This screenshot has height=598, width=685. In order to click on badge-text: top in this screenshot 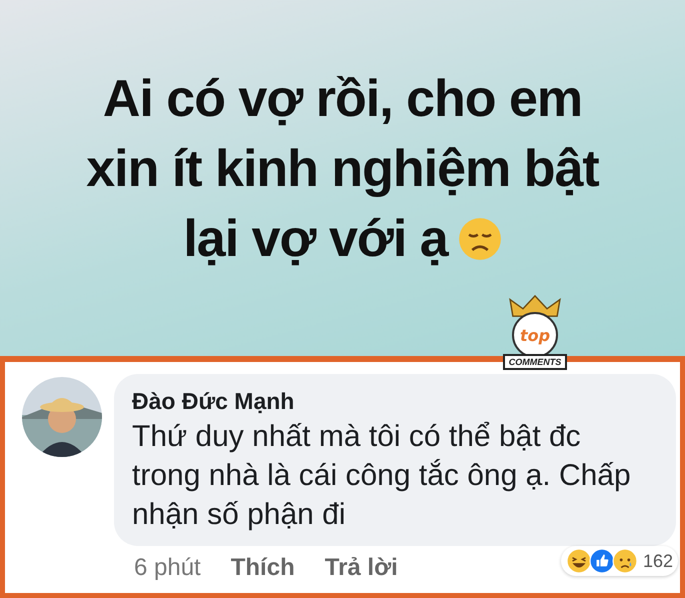, I will do `click(535, 335)`.